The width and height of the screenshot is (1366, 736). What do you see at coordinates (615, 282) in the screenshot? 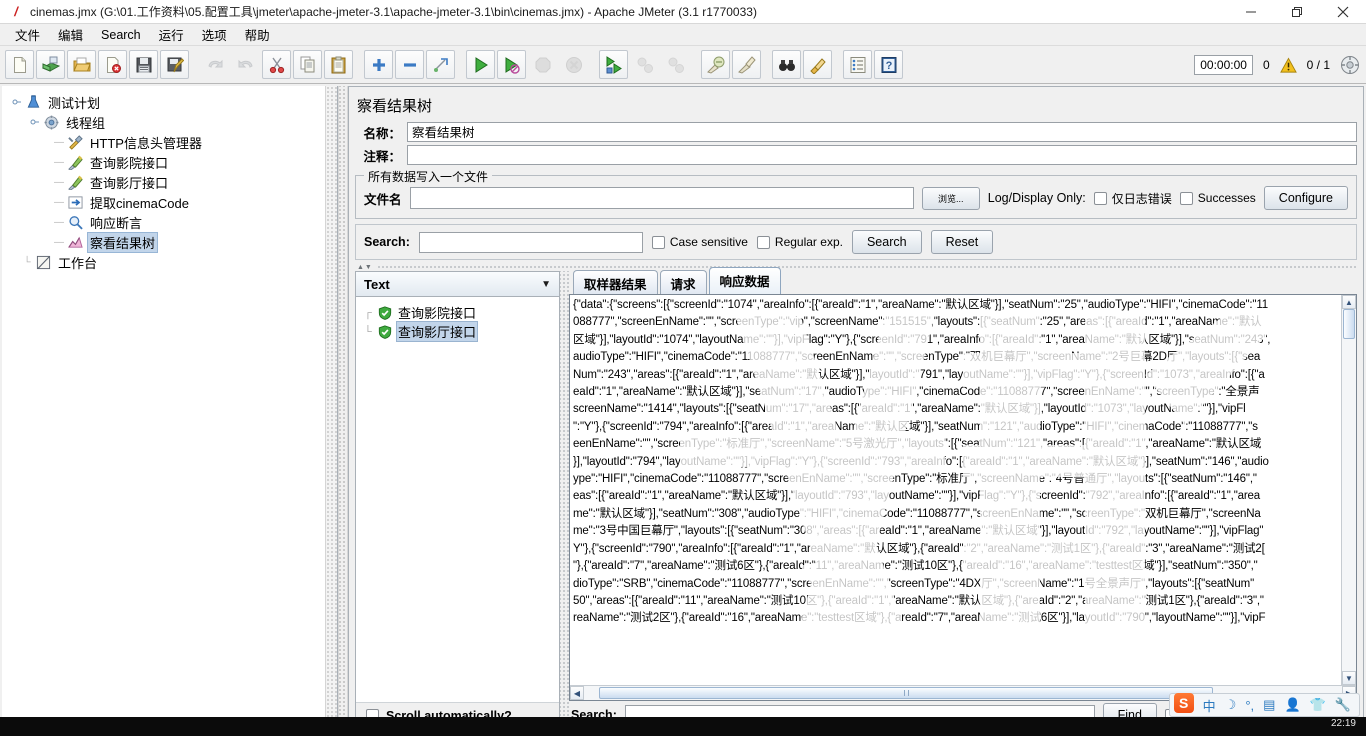
I see `tab-sampler-result: 取样器结果` at bounding box center [615, 282].